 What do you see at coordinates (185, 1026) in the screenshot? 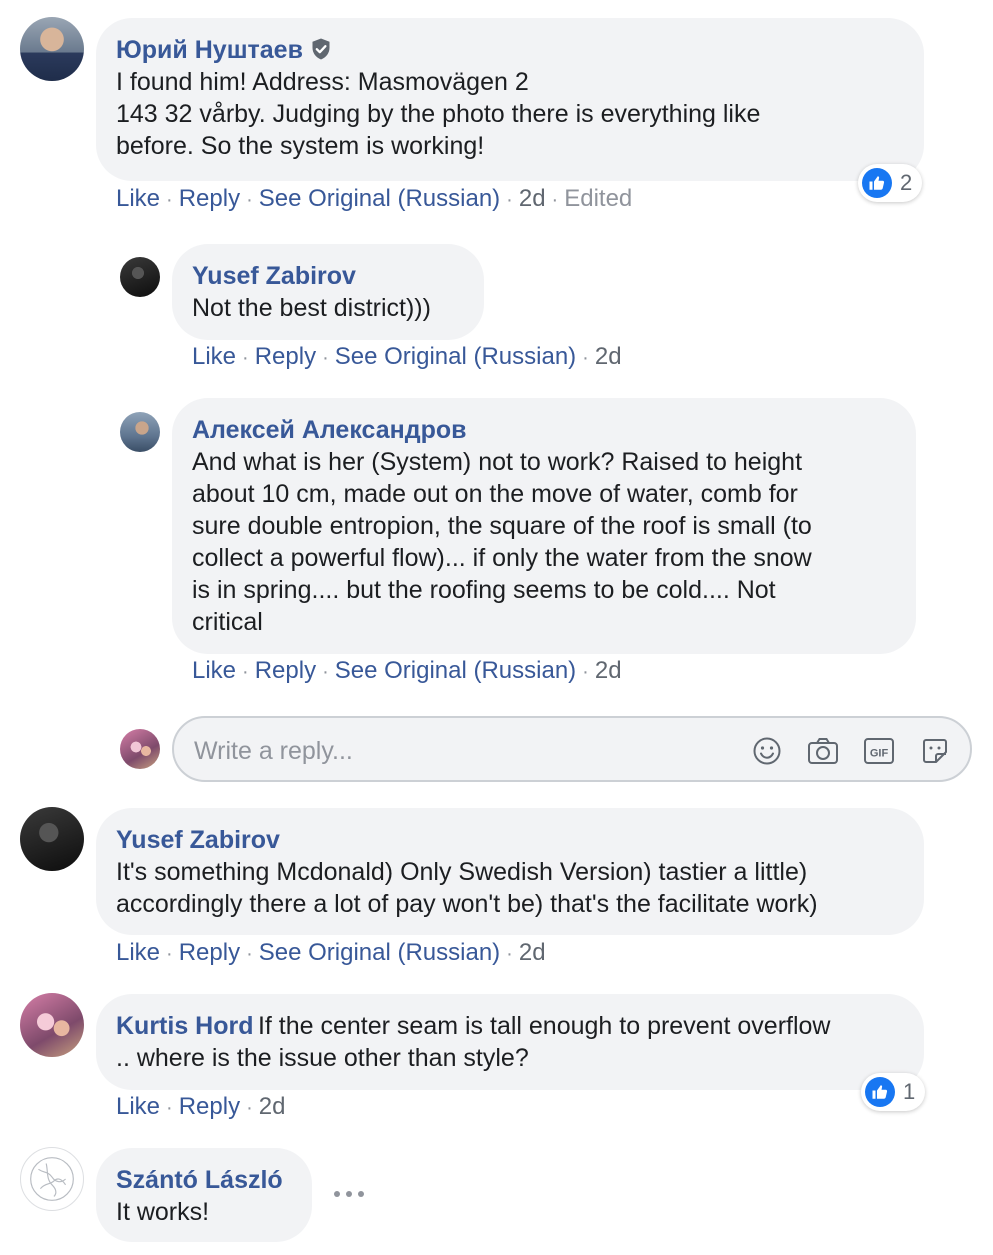
I see `comment-author: Kurtis Hord` at bounding box center [185, 1026].